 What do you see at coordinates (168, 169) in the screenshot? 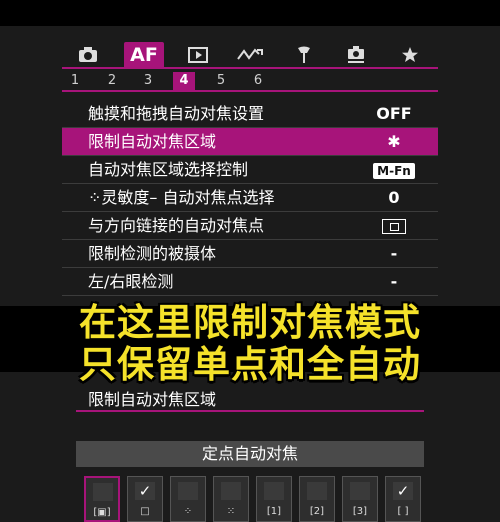
I see `menu-item-label: 自动对焦区域选择控制` at bounding box center [168, 169].